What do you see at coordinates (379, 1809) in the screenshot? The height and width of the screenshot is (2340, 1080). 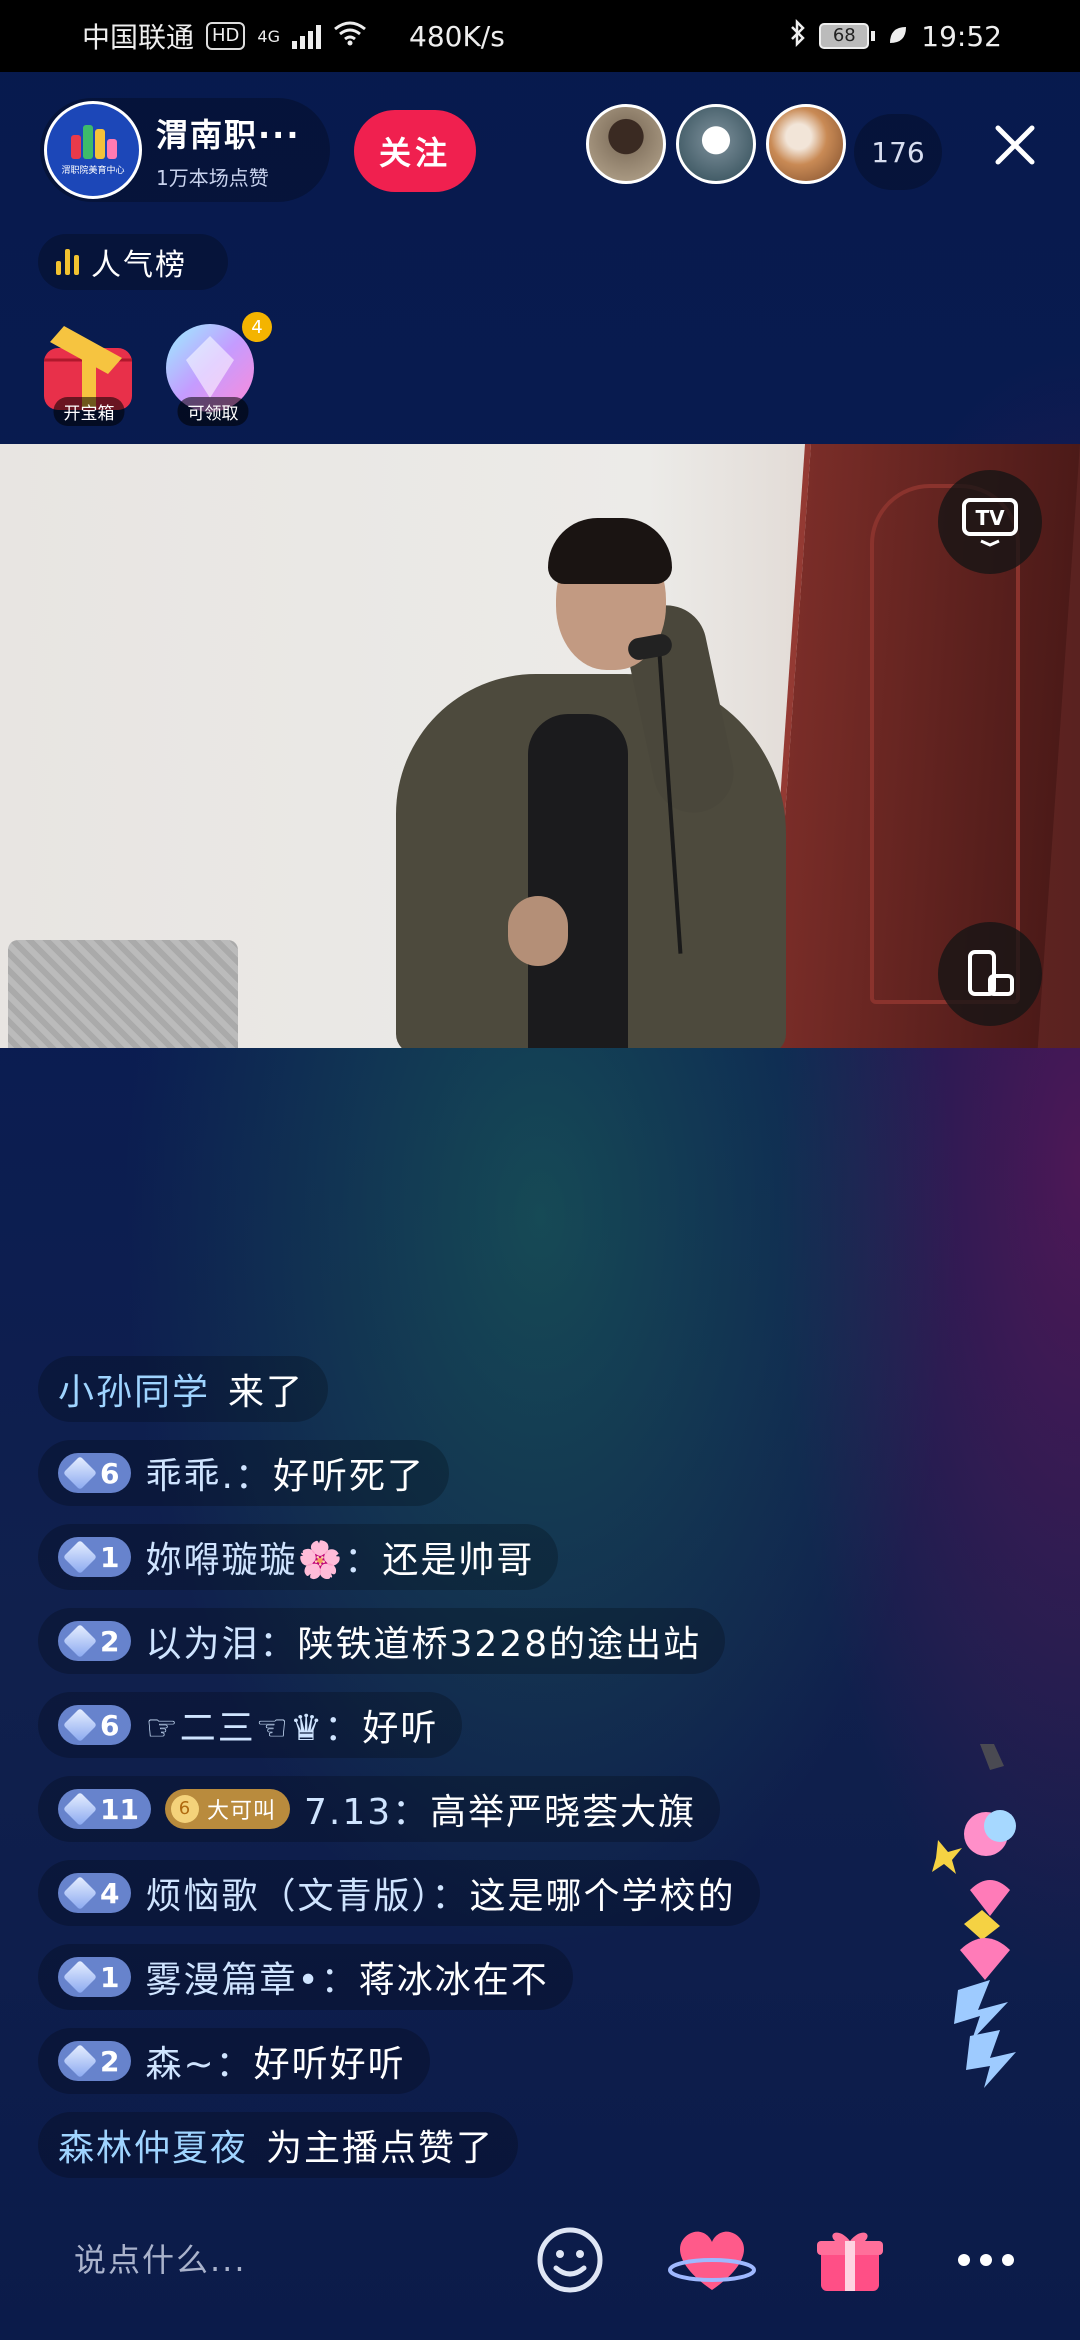 I see `chat-message: 11 6 大可叫 7.13： 高举严晓荟大旗` at bounding box center [379, 1809].